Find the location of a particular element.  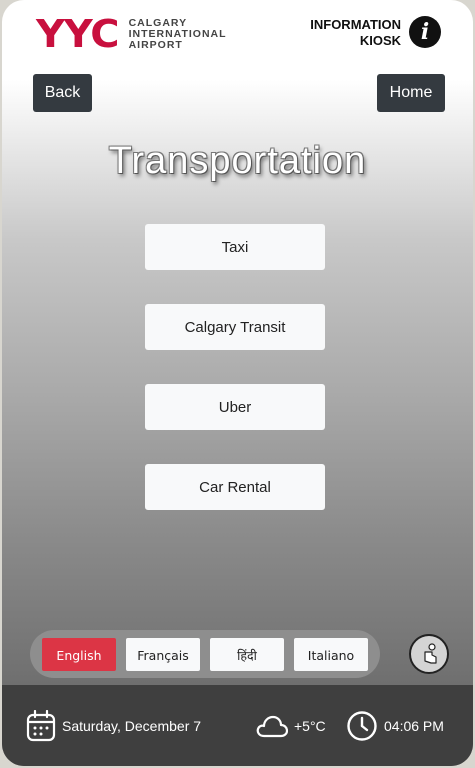

temperature-text: +5°C is located at coordinates (310, 725).